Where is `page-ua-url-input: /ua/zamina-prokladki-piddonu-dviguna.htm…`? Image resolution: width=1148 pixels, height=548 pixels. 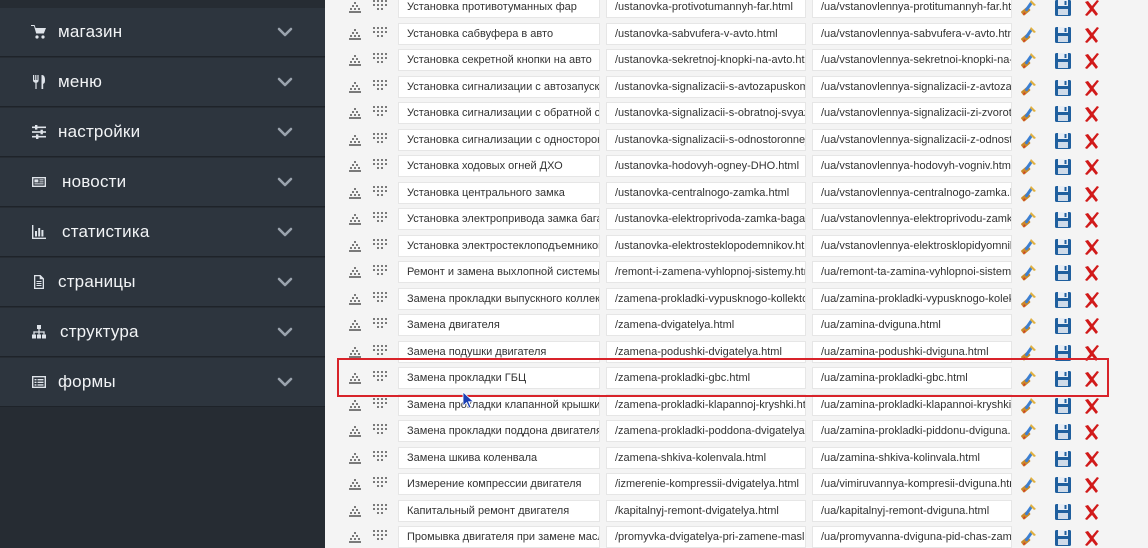 page-ua-url-input: /ua/zamina-prokladki-piddonu-dviguna.htm… is located at coordinates (912, 431).